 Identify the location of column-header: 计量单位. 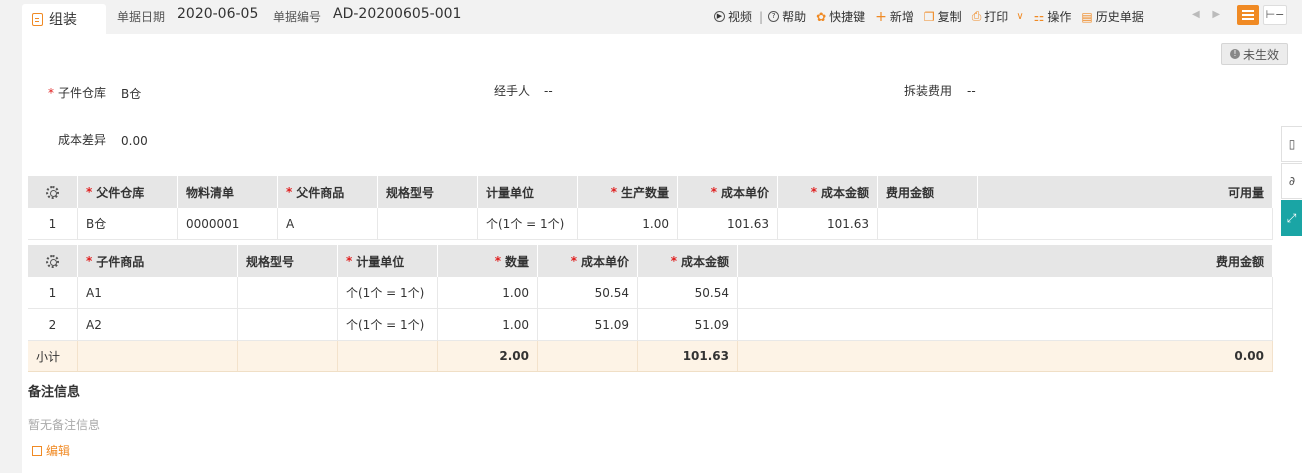
(528, 192).